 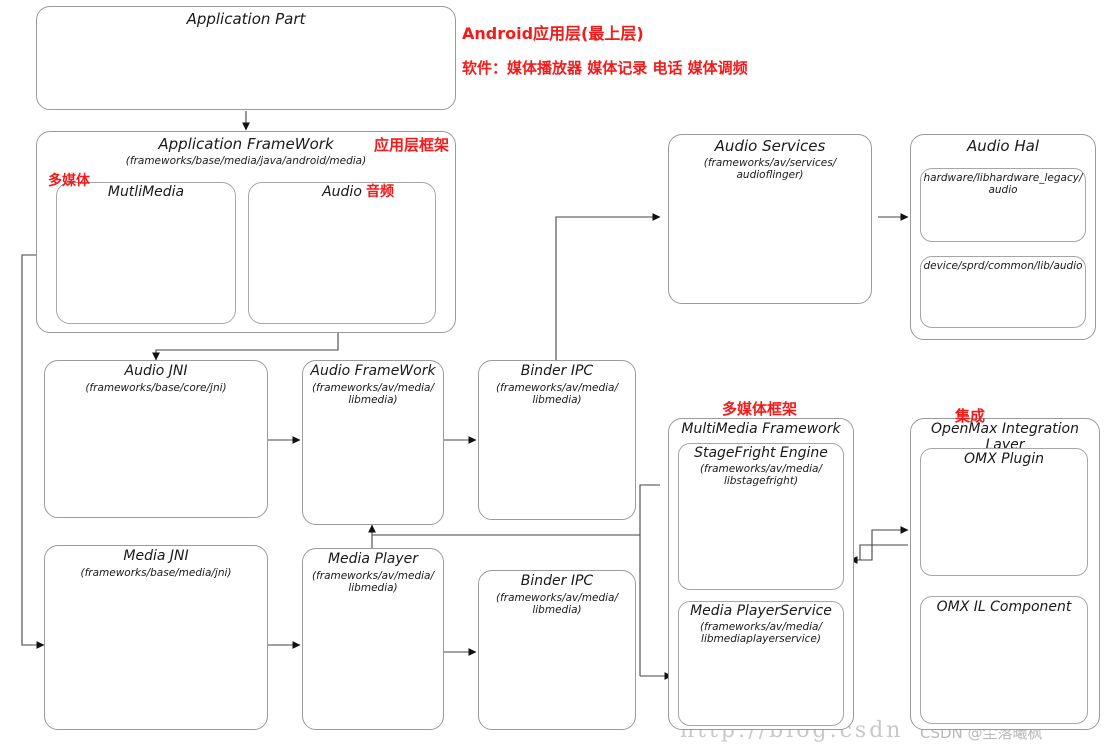 I want to click on media-jni-box: Media JNI (frameworks/base/media/jni), so click(x=156, y=637).